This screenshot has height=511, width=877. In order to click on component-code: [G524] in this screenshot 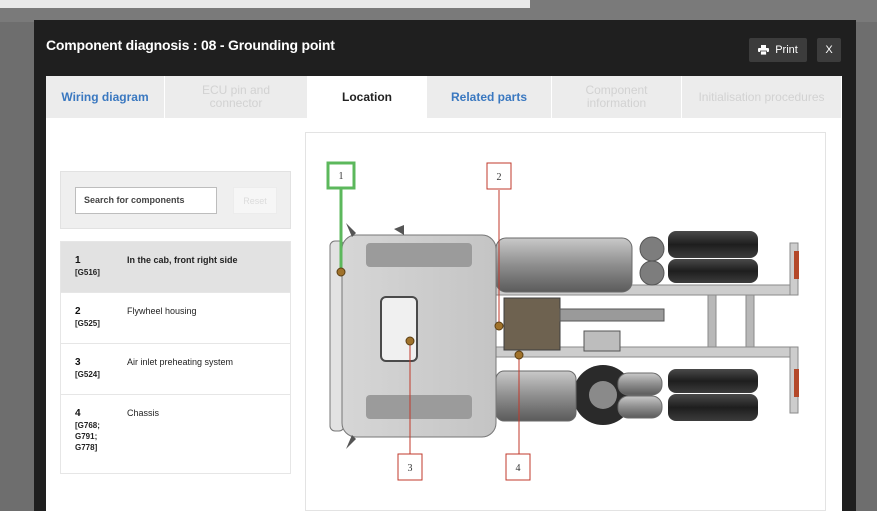, I will do `click(87, 374)`.